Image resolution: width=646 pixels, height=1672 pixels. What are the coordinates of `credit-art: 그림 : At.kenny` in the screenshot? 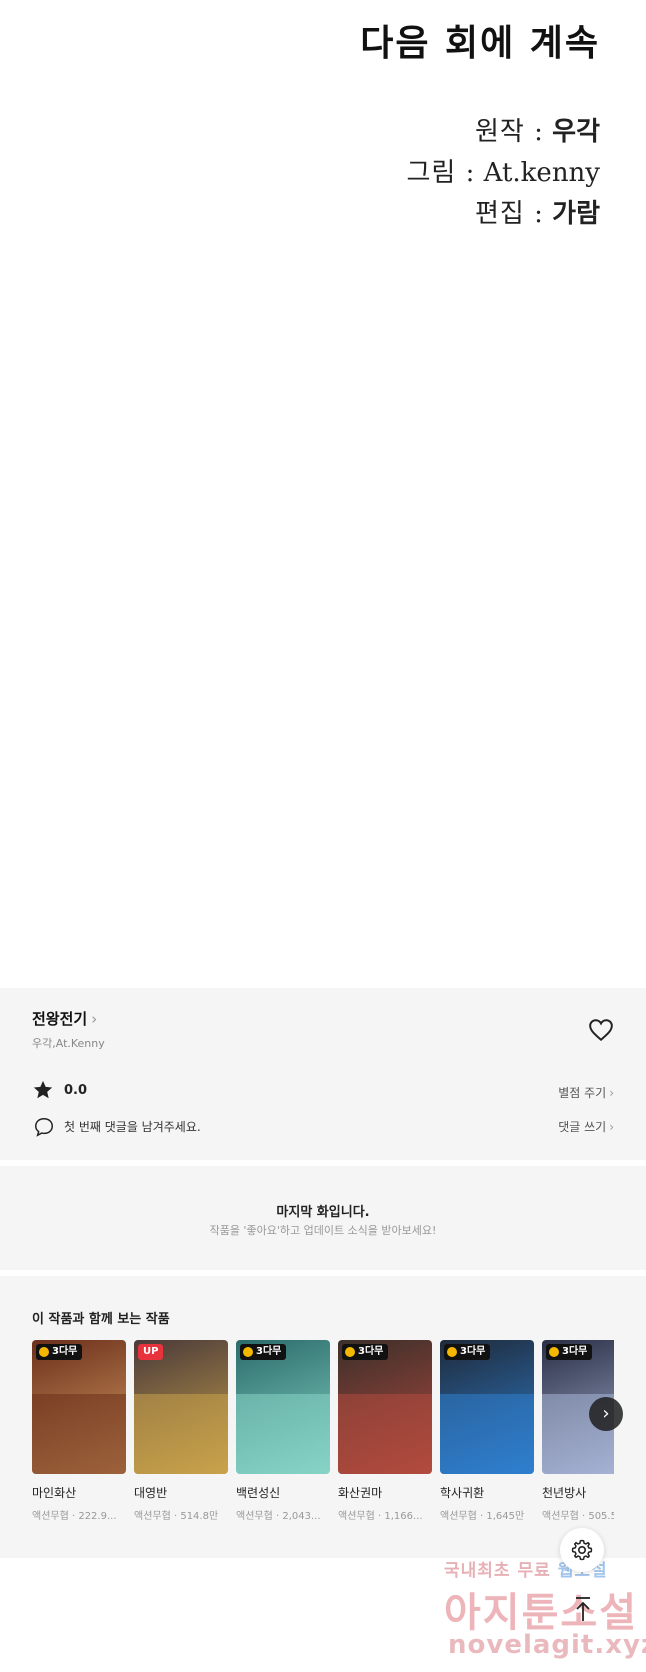 It's located at (503, 173).